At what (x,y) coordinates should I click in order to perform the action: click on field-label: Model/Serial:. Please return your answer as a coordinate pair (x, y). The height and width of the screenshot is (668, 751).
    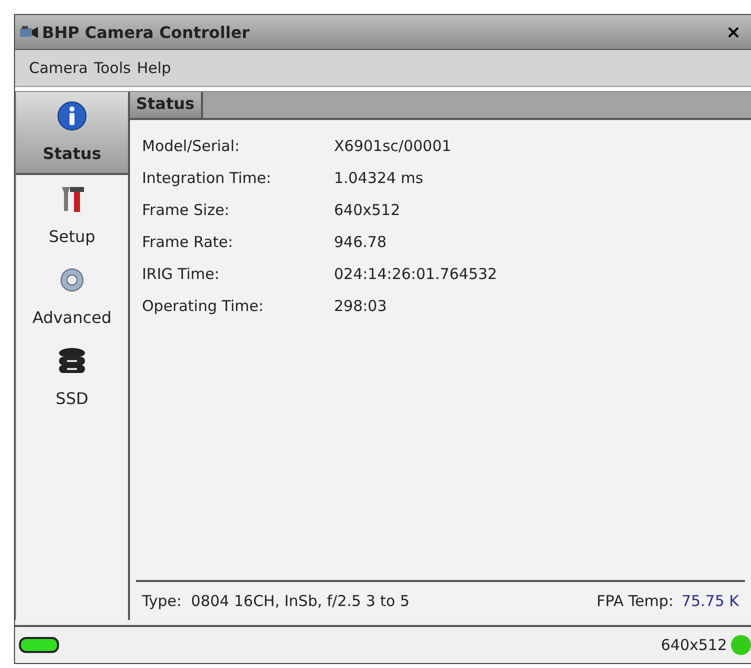
    Looking at the image, I should click on (191, 146).